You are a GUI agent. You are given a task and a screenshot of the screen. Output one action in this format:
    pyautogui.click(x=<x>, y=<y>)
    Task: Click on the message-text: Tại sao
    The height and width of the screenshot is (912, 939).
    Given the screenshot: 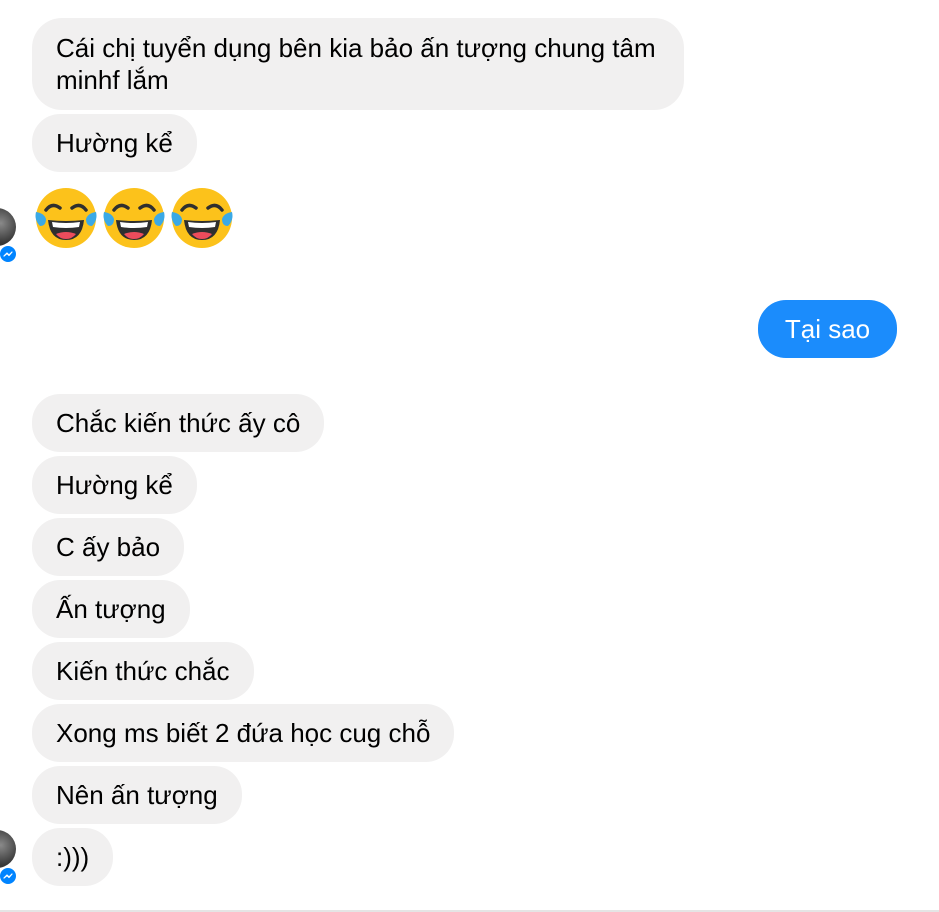 What is the action you would take?
    pyautogui.click(x=827, y=329)
    